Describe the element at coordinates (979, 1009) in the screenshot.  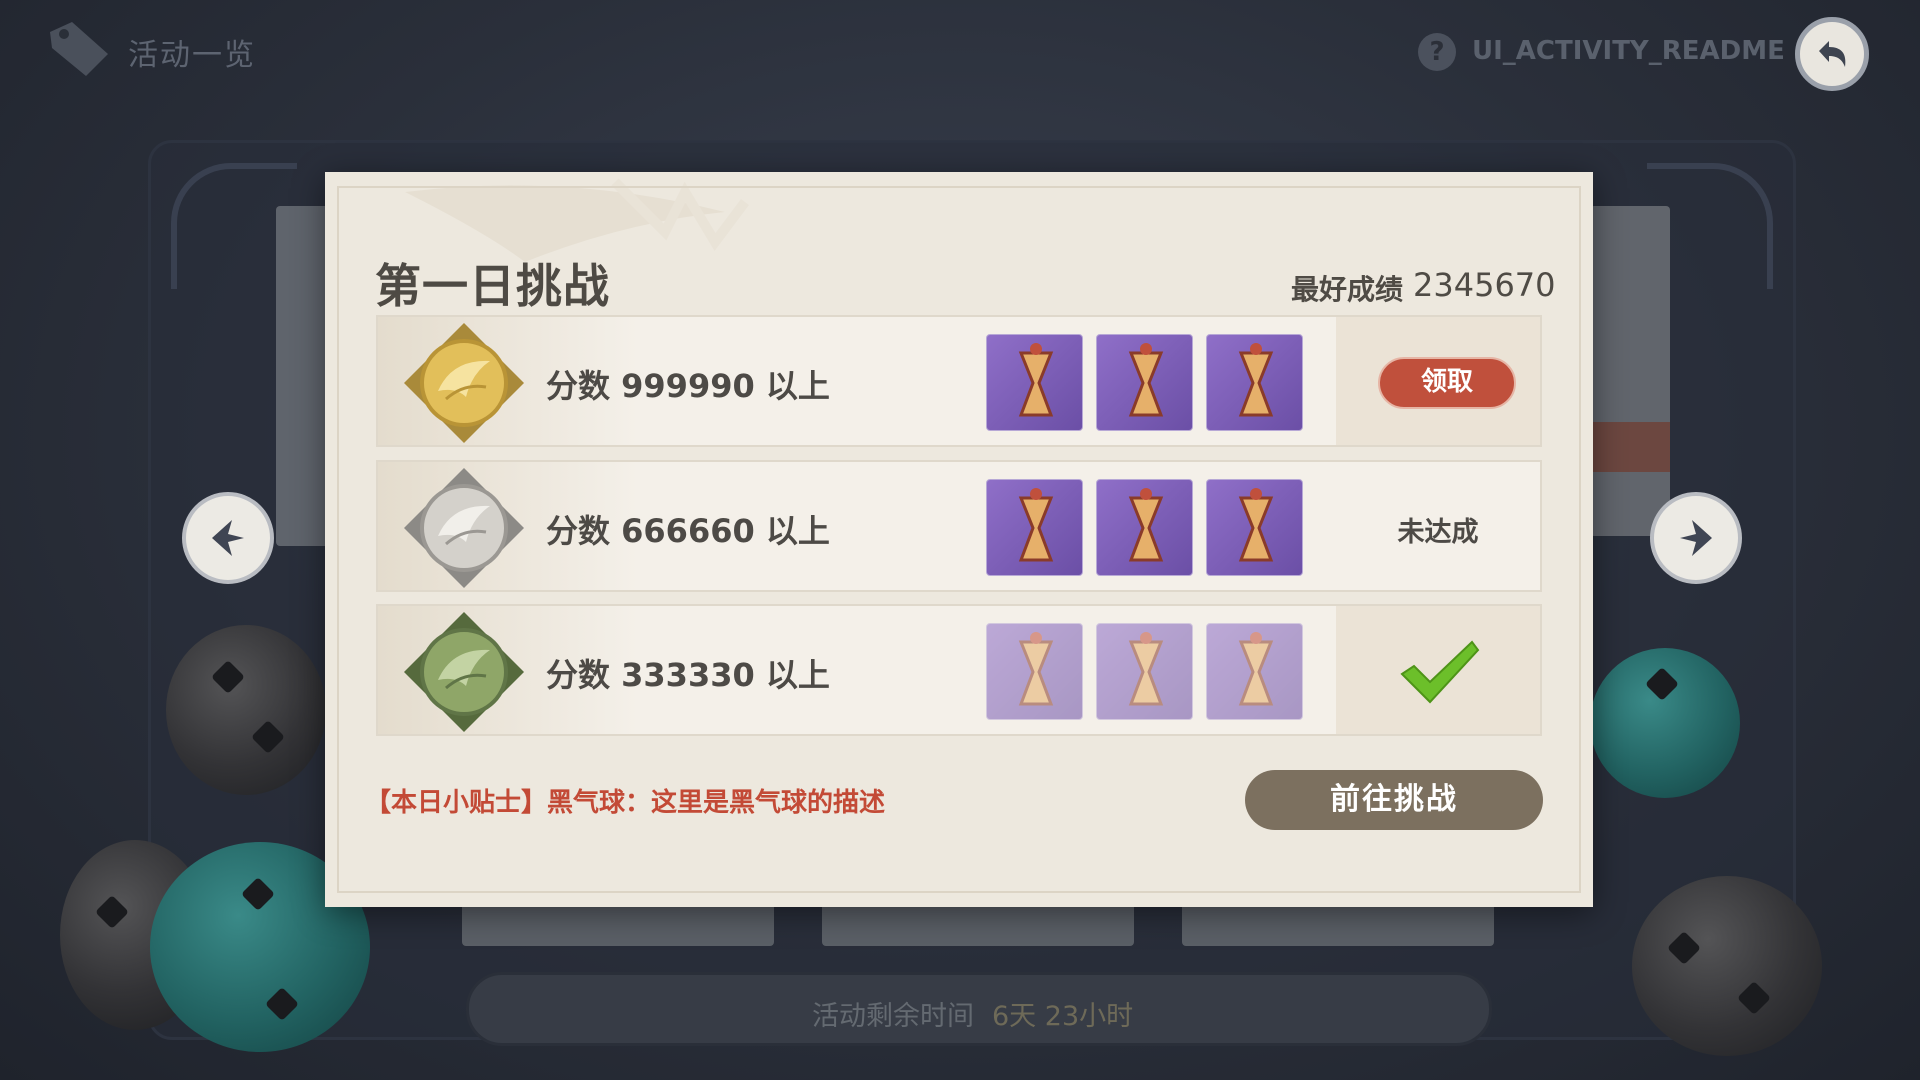
I see `event-timer-bar` at that location.